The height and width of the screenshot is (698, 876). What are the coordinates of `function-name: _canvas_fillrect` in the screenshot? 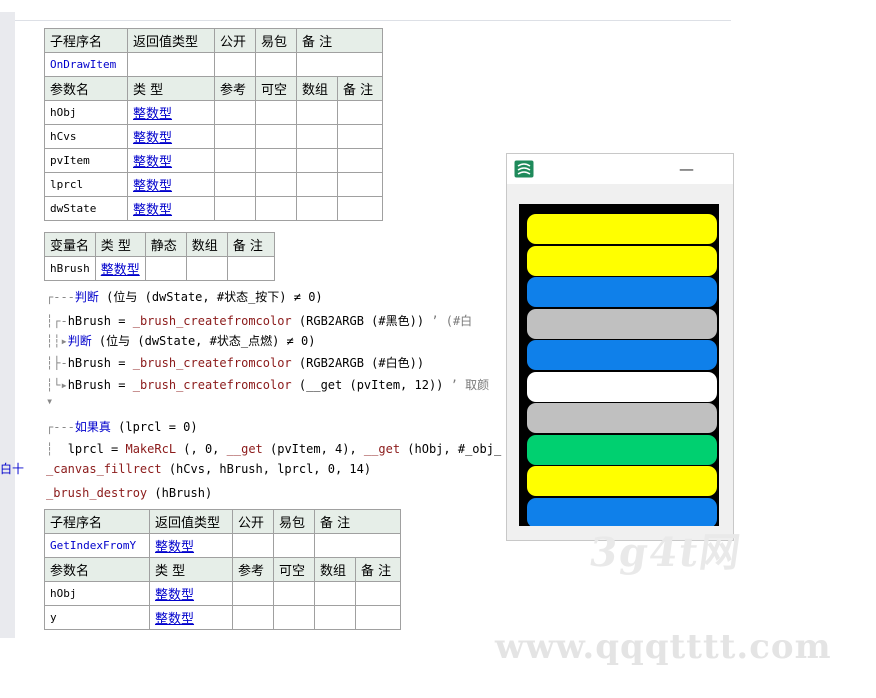 It's located at (104, 469).